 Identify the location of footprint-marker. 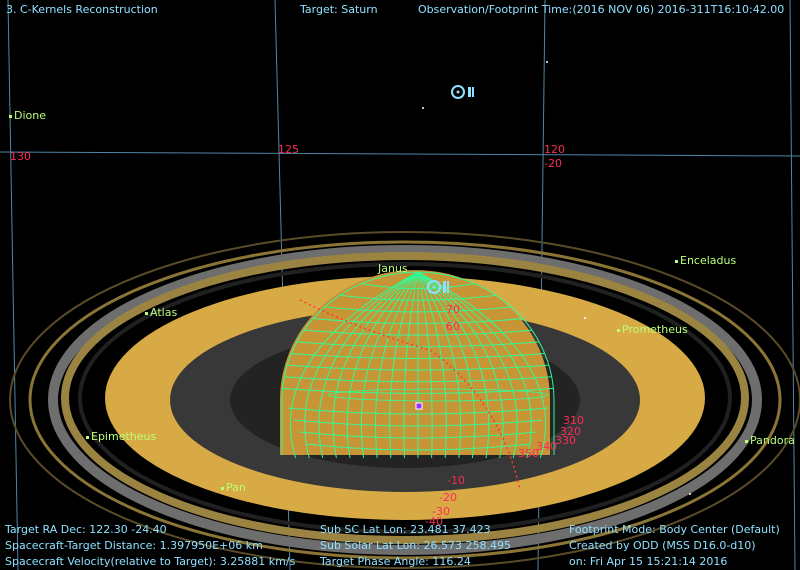
(419, 406).